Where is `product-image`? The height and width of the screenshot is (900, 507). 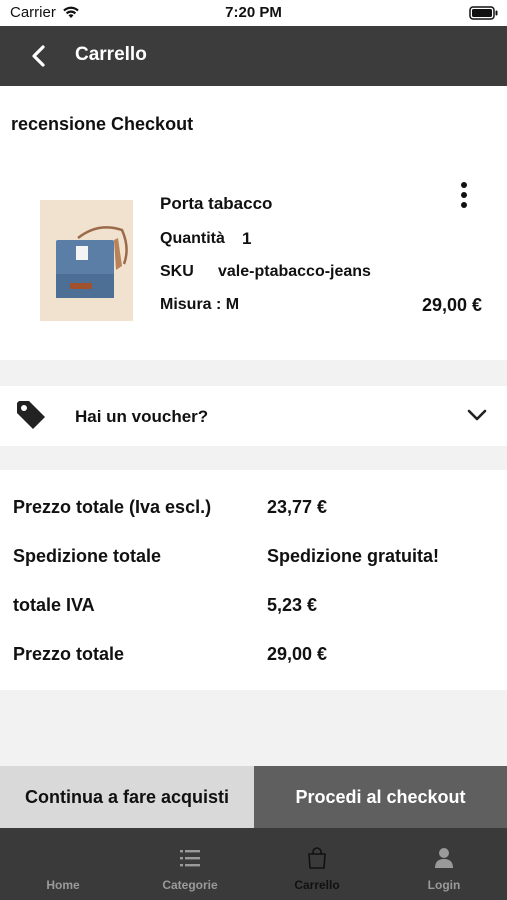
product-image is located at coordinates (86, 260).